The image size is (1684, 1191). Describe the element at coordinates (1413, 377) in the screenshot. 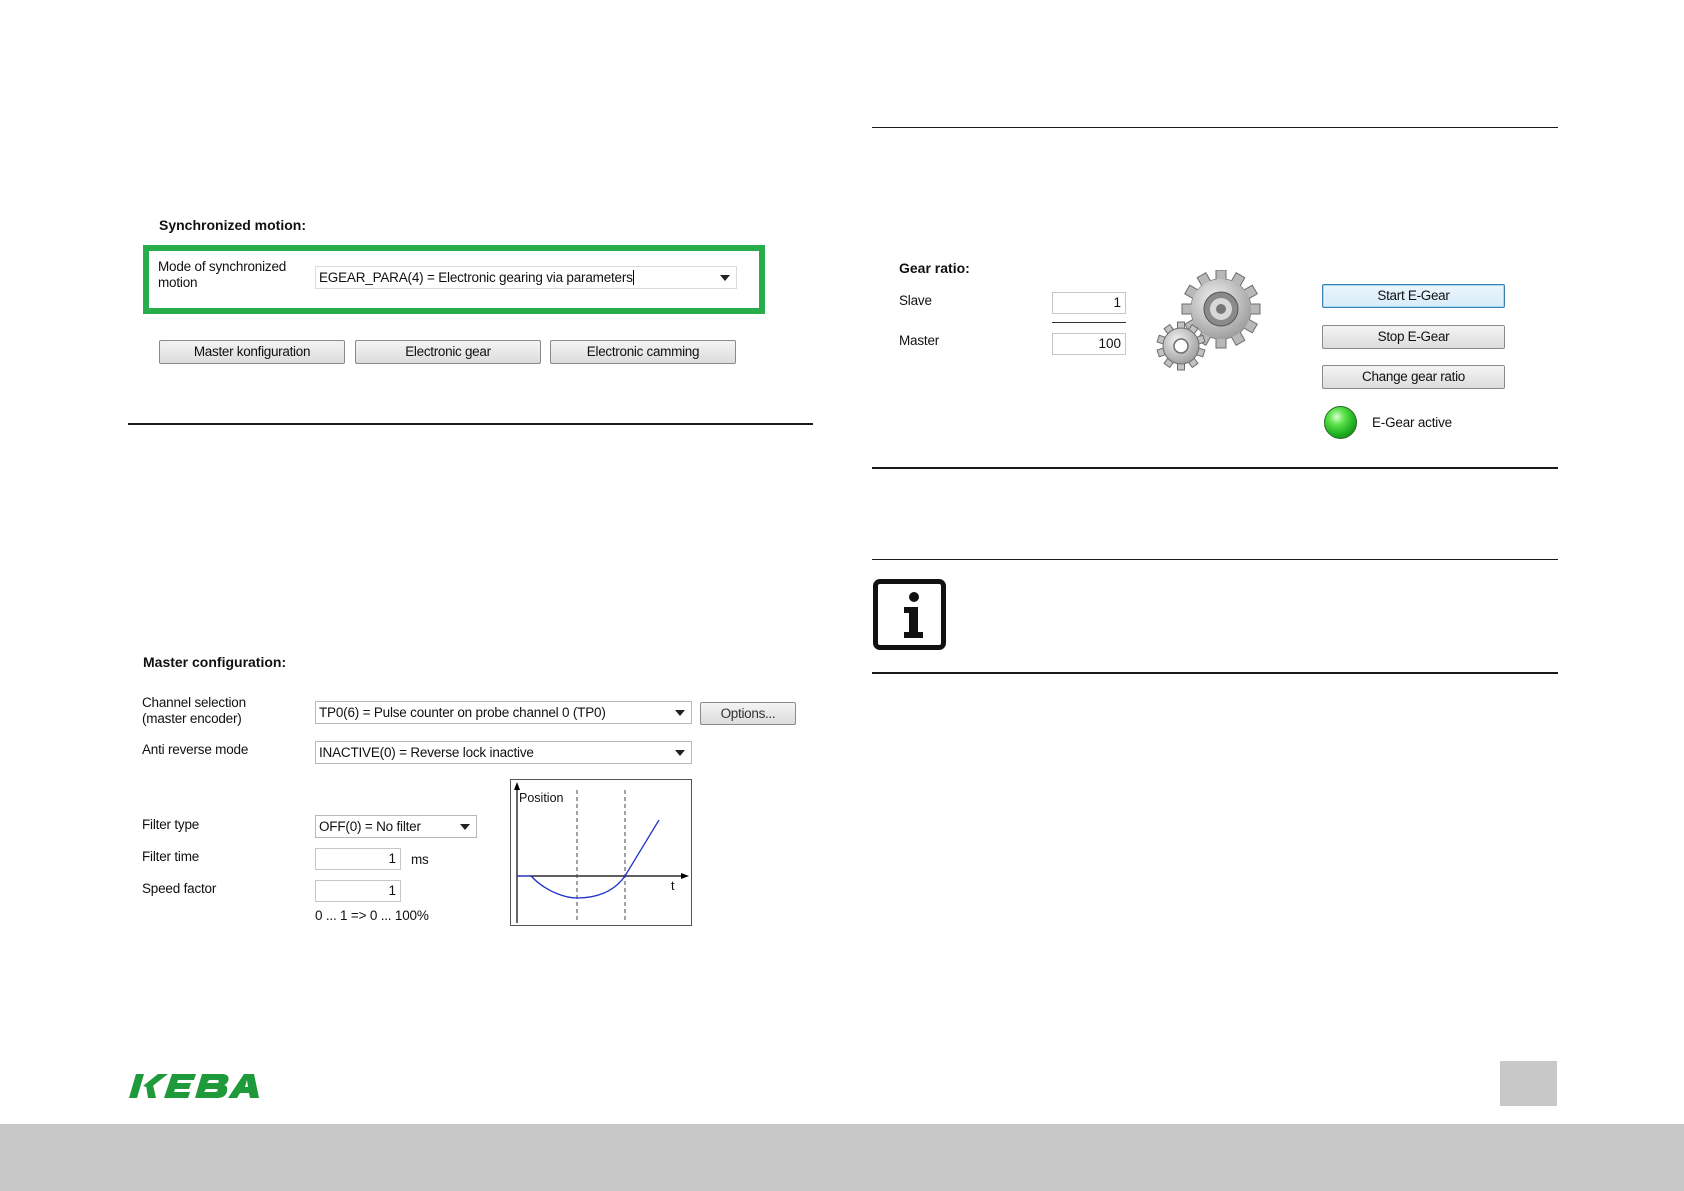

I see `change-gear-ratio-button: Change gear ratio` at that location.